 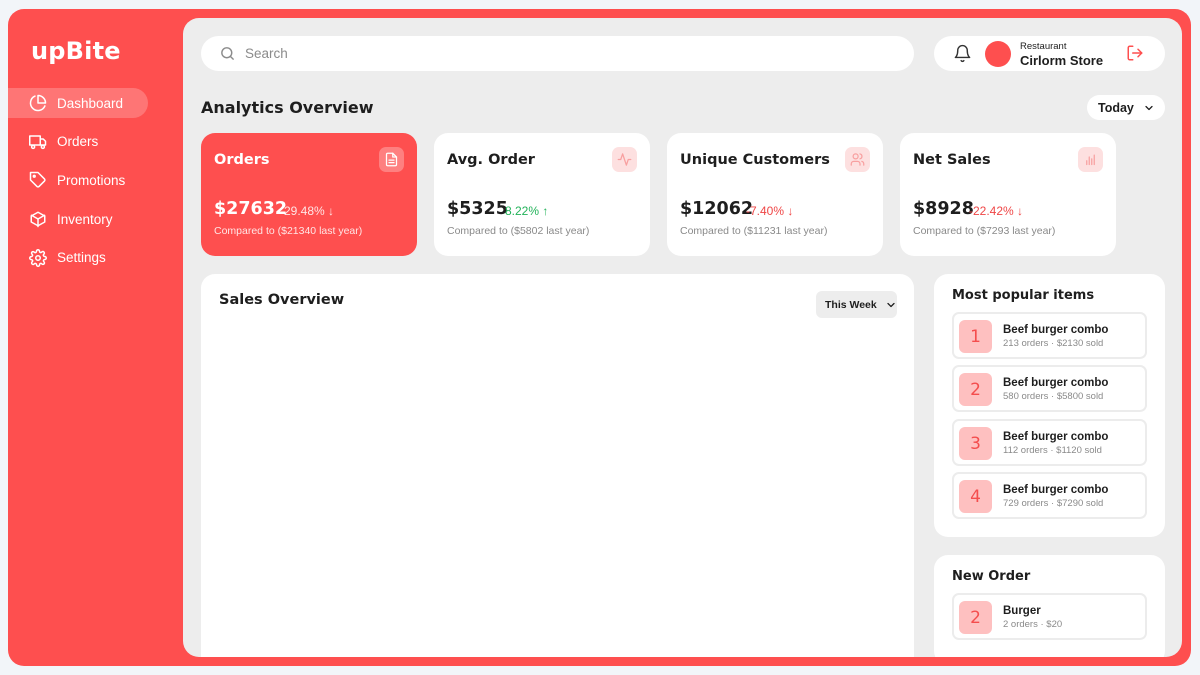 I want to click on logout-icon, so click(x=1135, y=53).